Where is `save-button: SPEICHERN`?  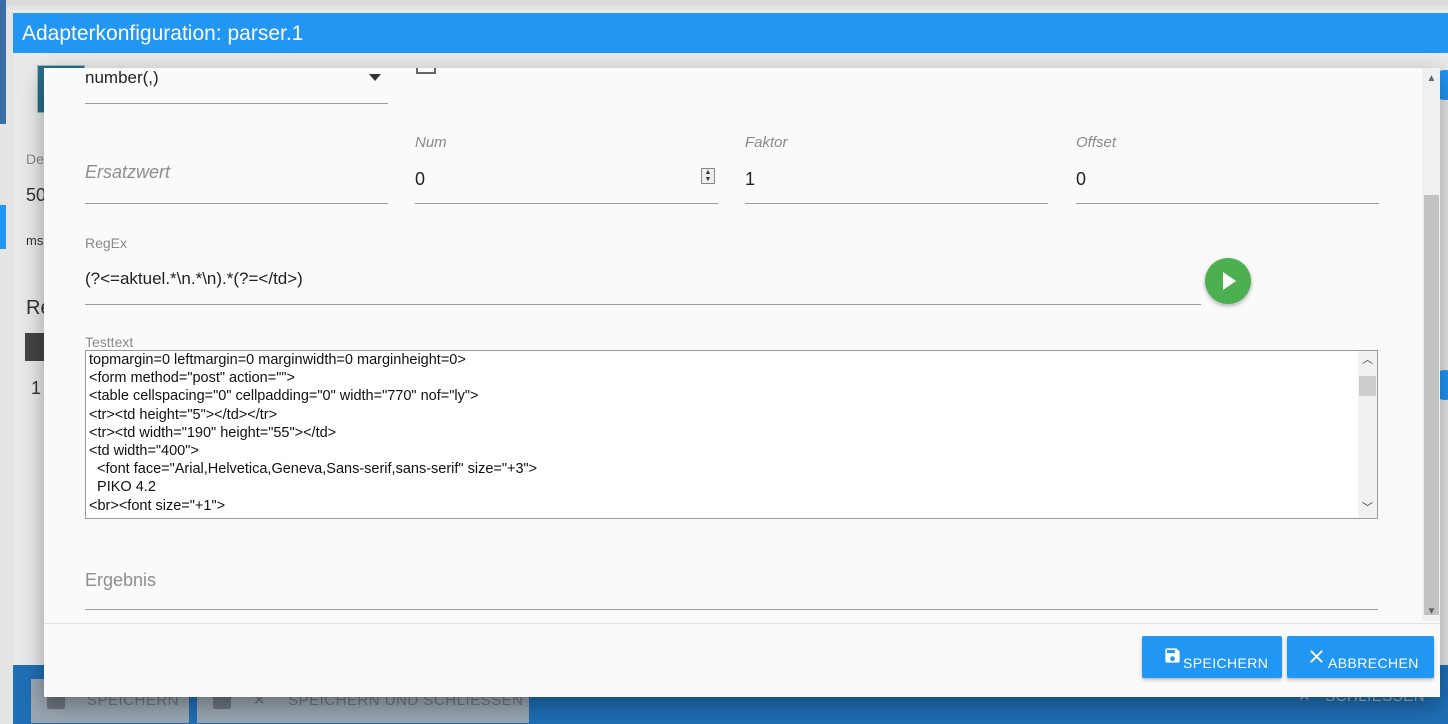 save-button: SPEICHERN is located at coordinates (1212, 657).